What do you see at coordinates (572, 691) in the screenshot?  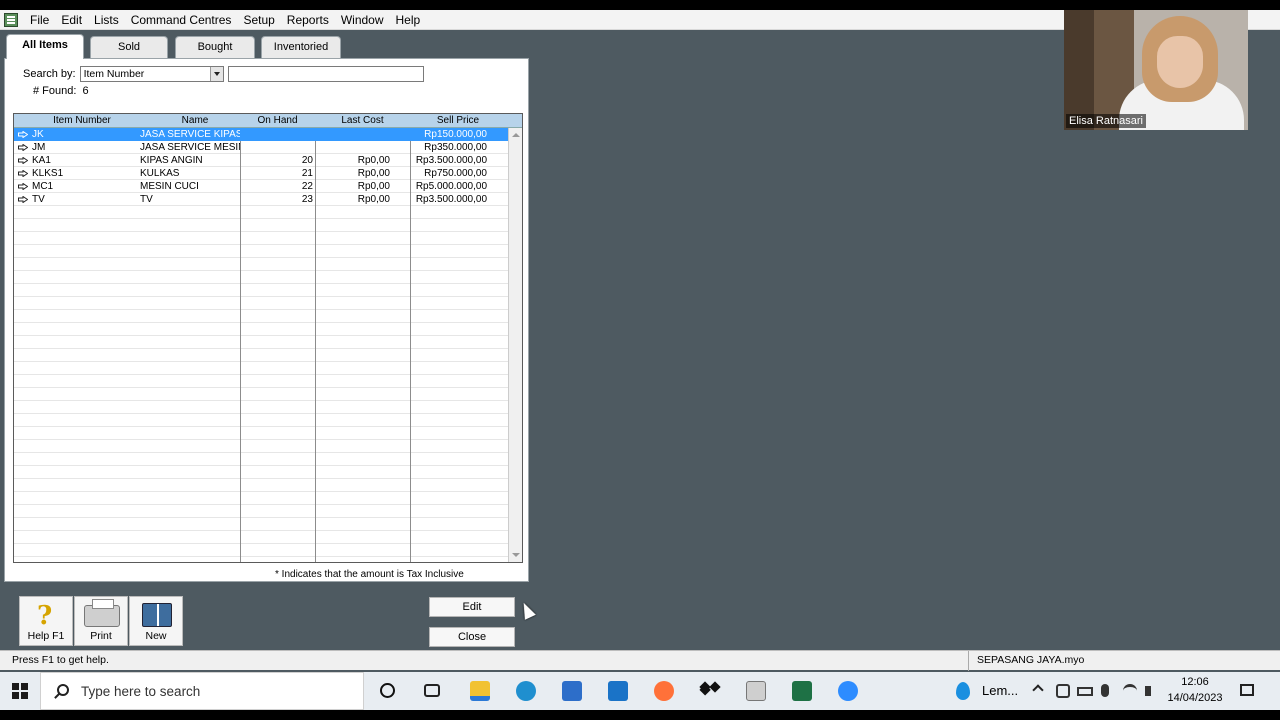 I see `store-icon` at bounding box center [572, 691].